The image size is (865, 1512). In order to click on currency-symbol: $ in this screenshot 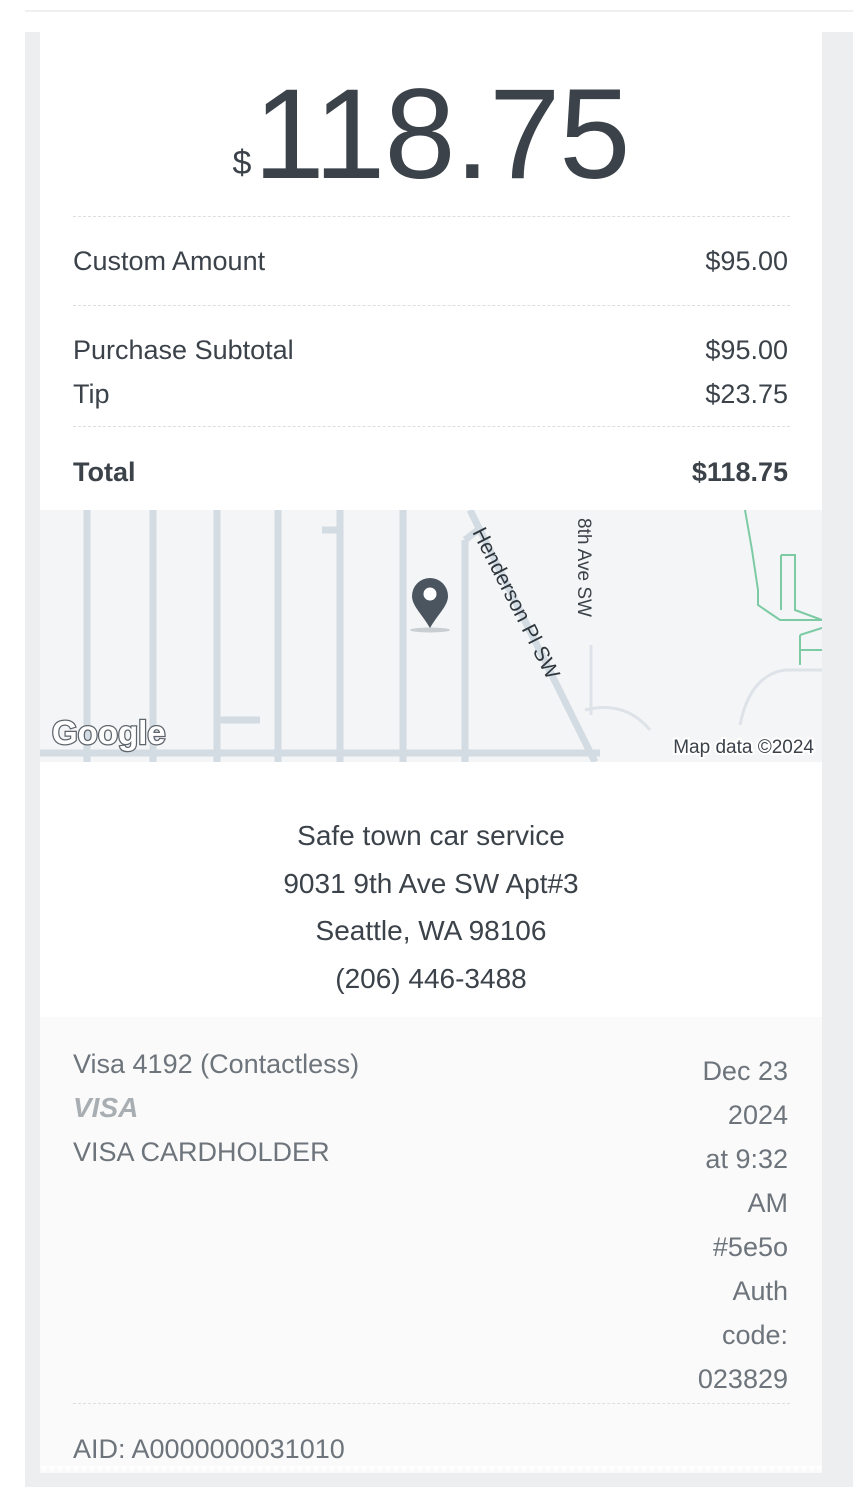, I will do `click(242, 163)`.